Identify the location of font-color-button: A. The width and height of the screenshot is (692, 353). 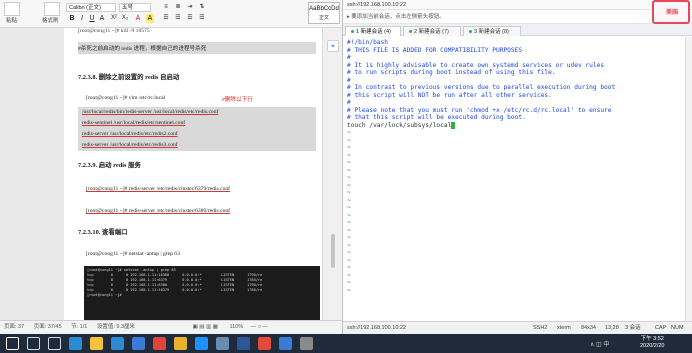
(138, 18).